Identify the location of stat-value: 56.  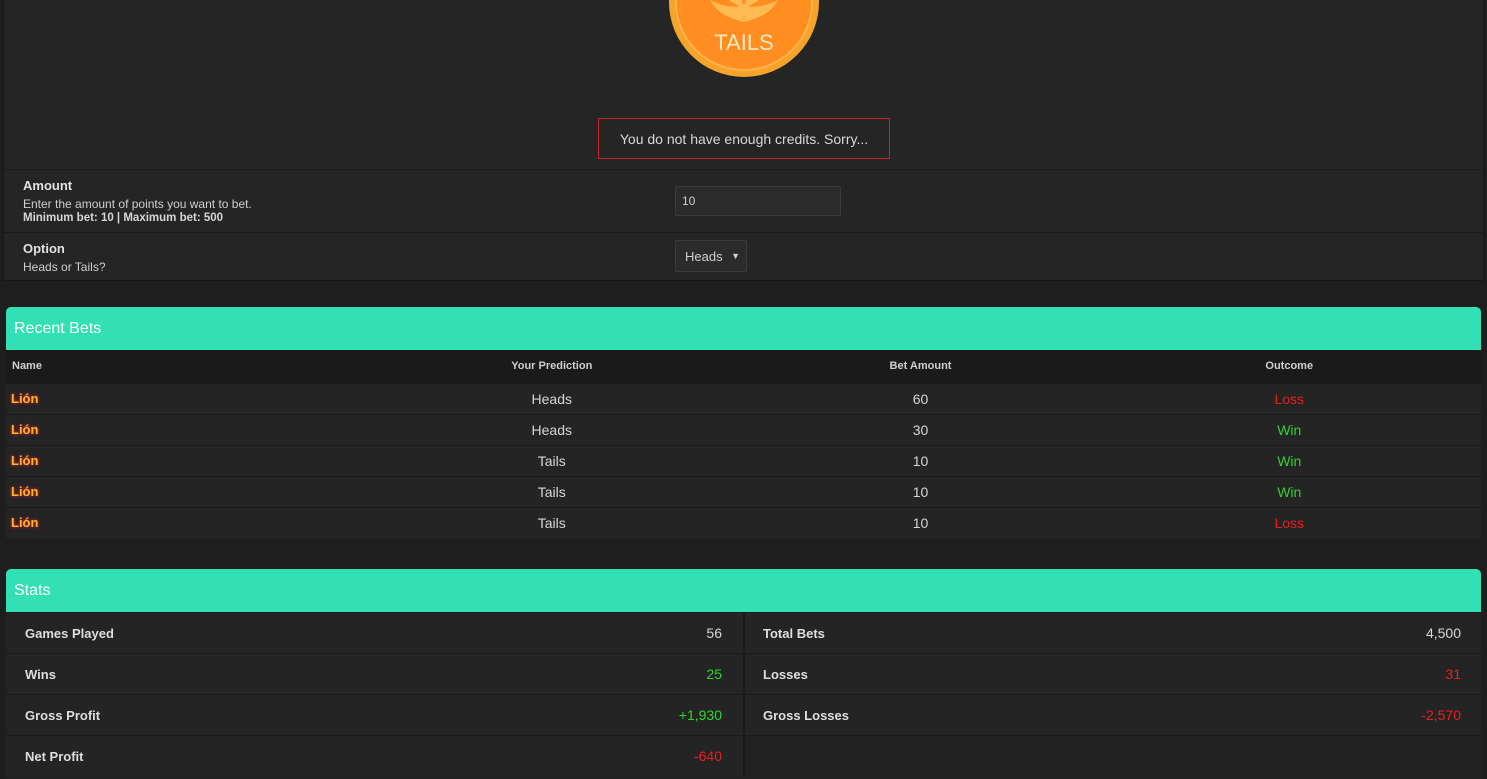
(714, 633).